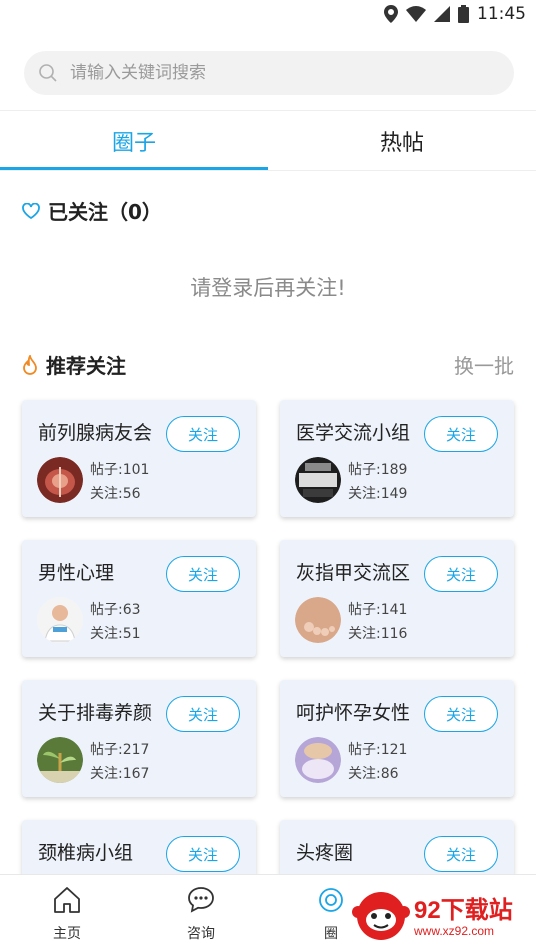 Image resolution: width=536 pixels, height=952 pixels. I want to click on follower-count: 关注:51, so click(115, 634).